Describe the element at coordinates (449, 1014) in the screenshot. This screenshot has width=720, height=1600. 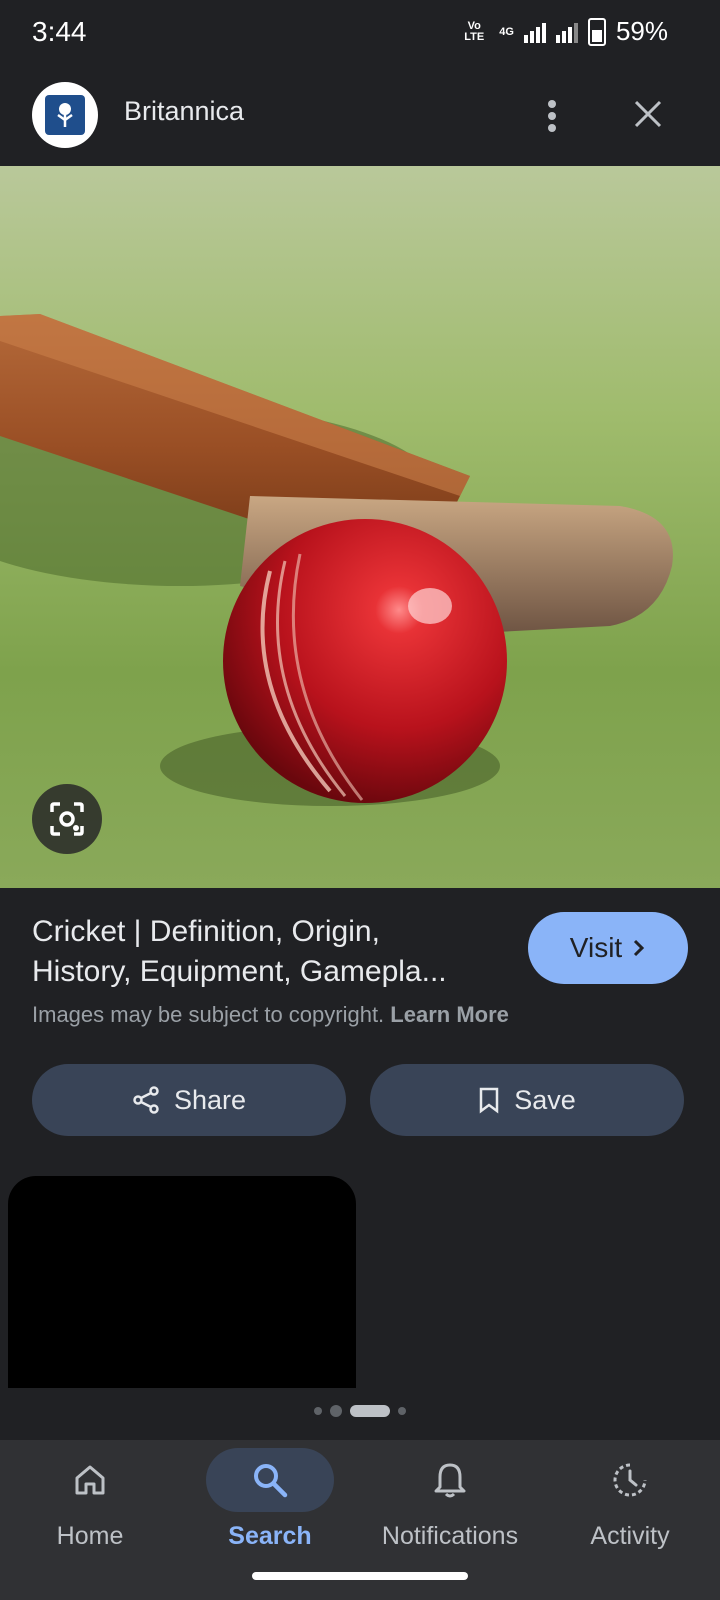
I see `learn-more-link: Learn More` at that location.